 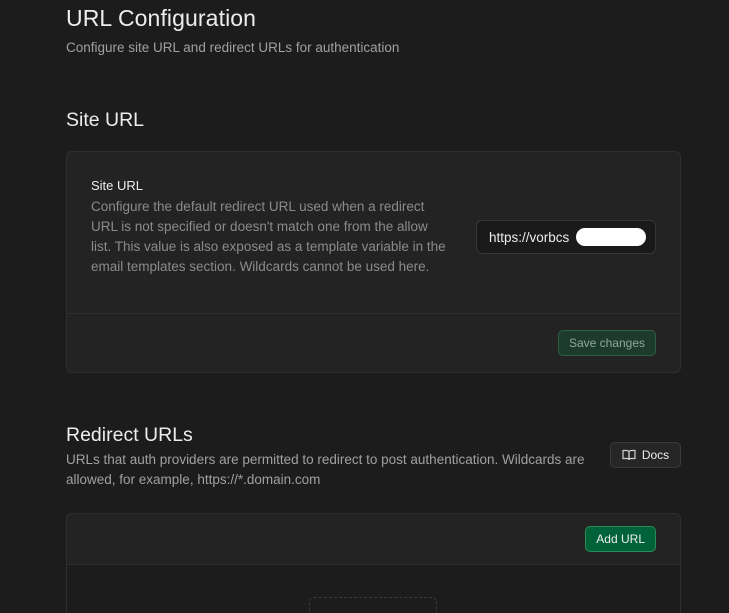 I want to click on book-icon, so click(x=629, y=455).